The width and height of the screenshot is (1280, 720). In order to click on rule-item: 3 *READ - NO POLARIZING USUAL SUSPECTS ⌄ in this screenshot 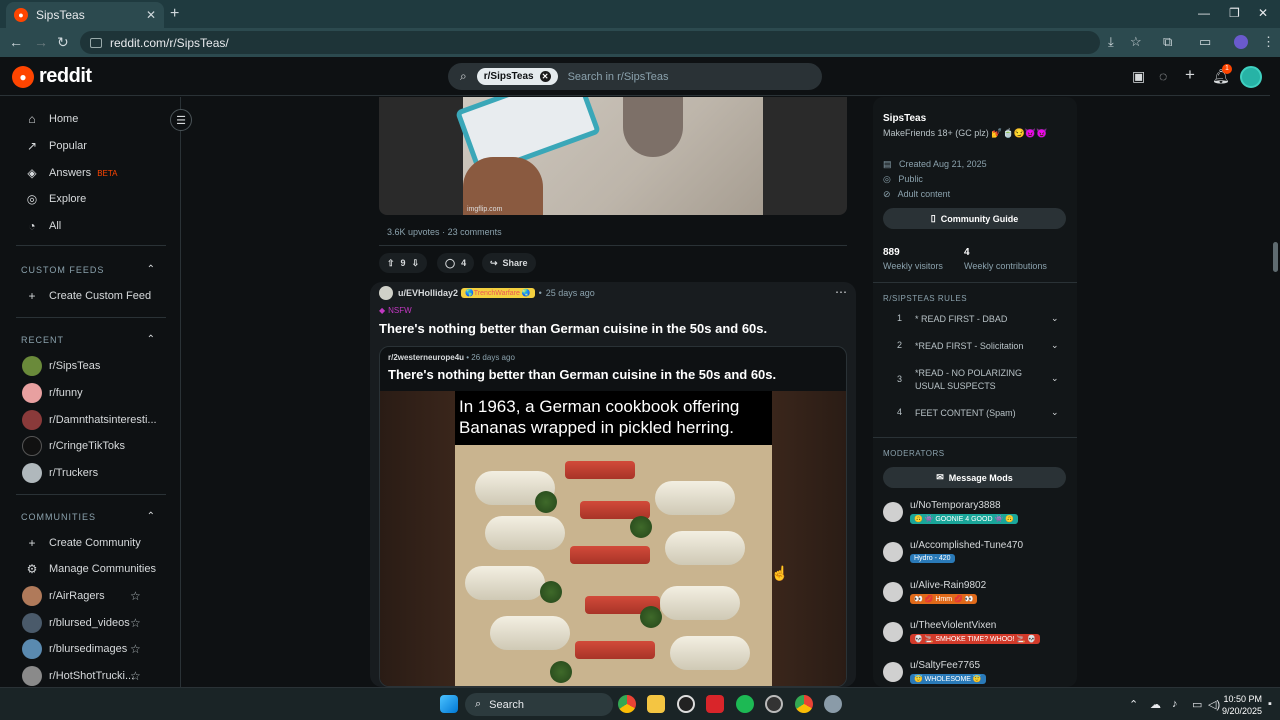, I will do `click(974, 385)`.